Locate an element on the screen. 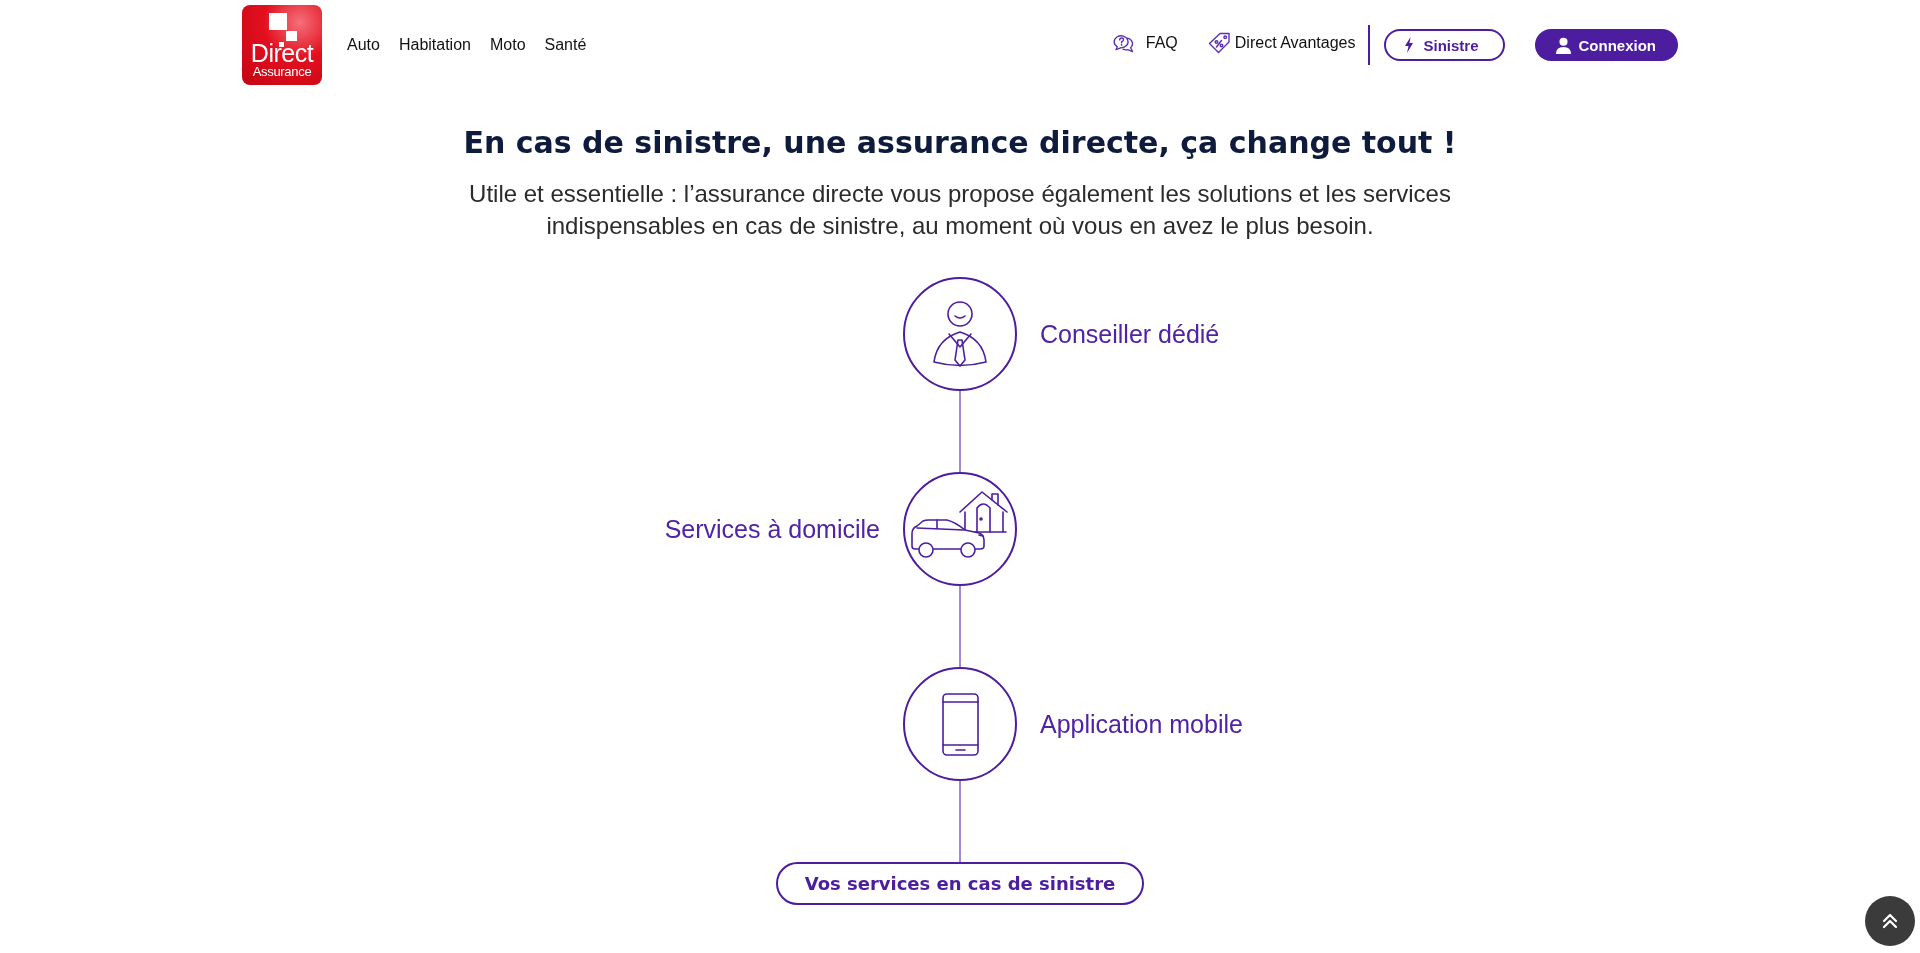 The image size is (1920, 953). lightning-bolt-icon is located at coordinates (1409, 45).